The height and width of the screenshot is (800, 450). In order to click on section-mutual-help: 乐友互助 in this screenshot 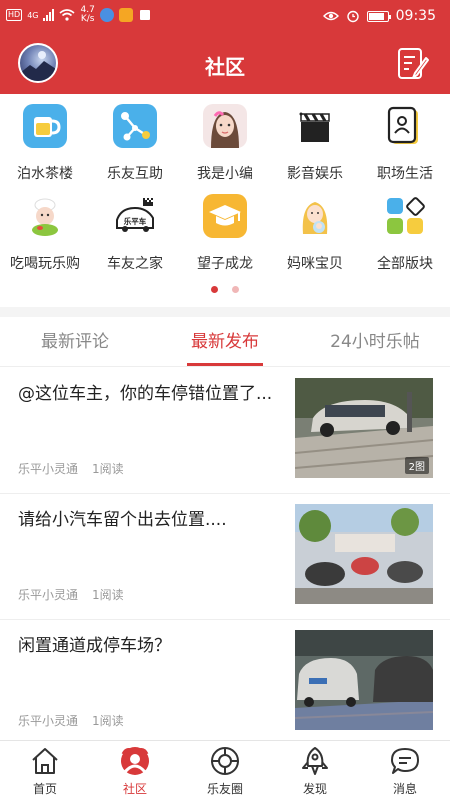, I will do `click(135, 144)`.